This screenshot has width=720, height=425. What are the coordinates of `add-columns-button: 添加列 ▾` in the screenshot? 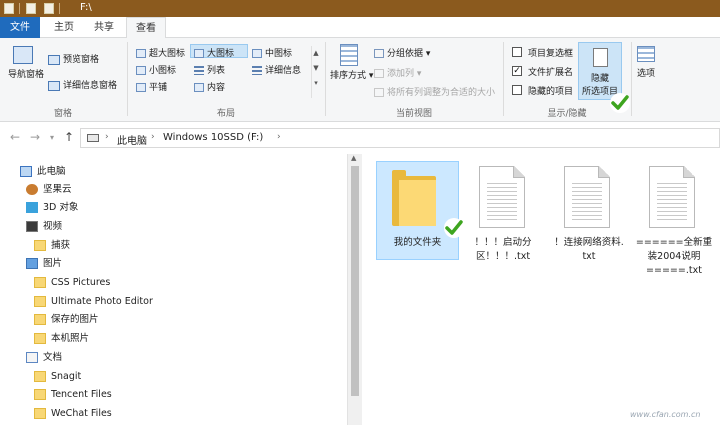 It's located at (397, 72).